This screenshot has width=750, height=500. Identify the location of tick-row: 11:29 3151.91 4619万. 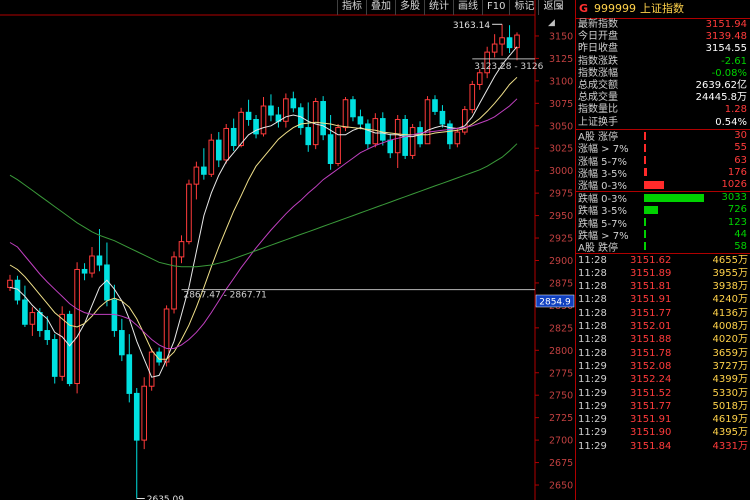
(663, 419).